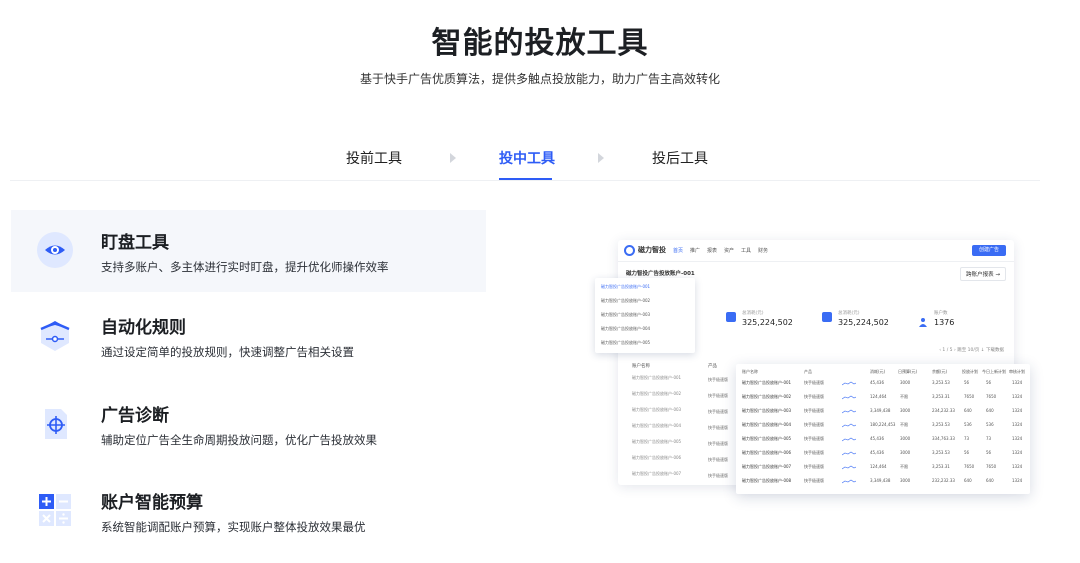 The width and height of the screenshot is (1080, 563). I want to click on feature-desc: 系统智能调配账户预算，实现账户整体投放效果最优, so click(233, 527).